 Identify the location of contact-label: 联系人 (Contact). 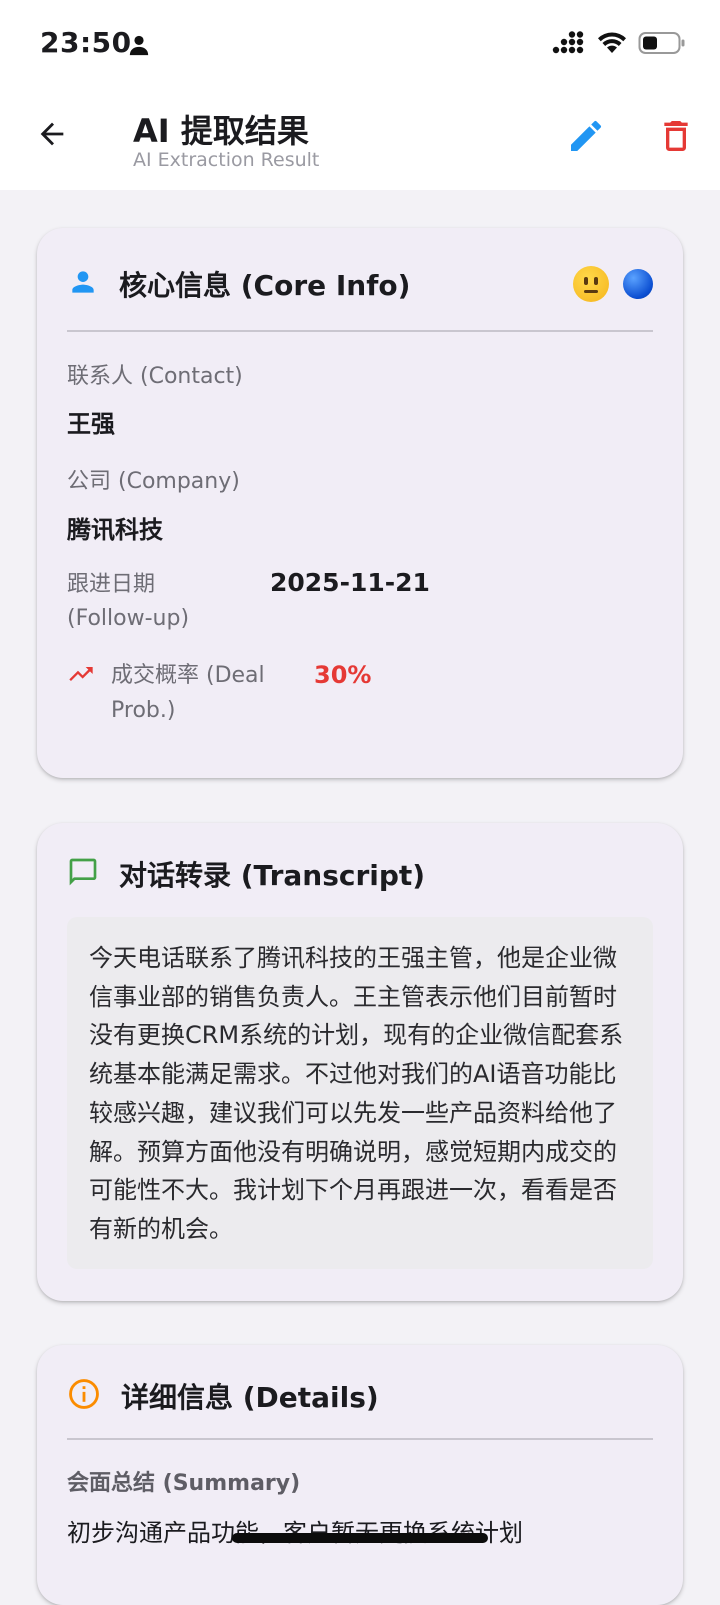
(155, 376).